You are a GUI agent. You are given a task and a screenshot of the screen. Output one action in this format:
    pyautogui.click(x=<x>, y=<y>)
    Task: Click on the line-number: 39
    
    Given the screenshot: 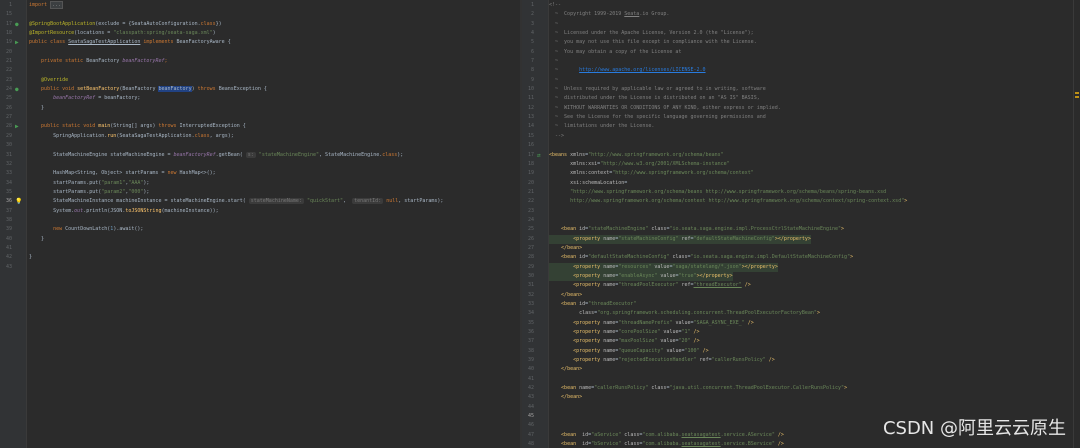 What is the action you would take?
    pyautogui.click(x=8, y=229)
    